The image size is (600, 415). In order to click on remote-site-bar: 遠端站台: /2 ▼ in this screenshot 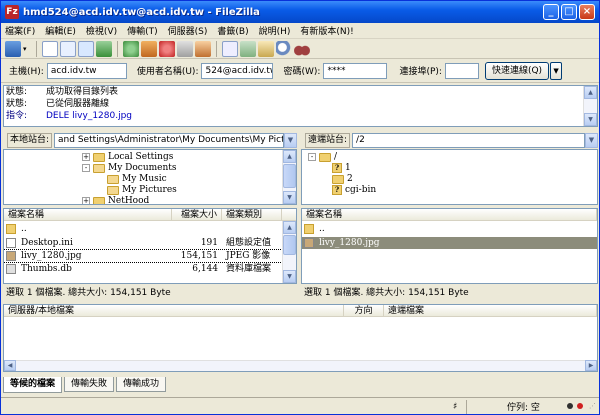, I will do `click(449, 140)`.